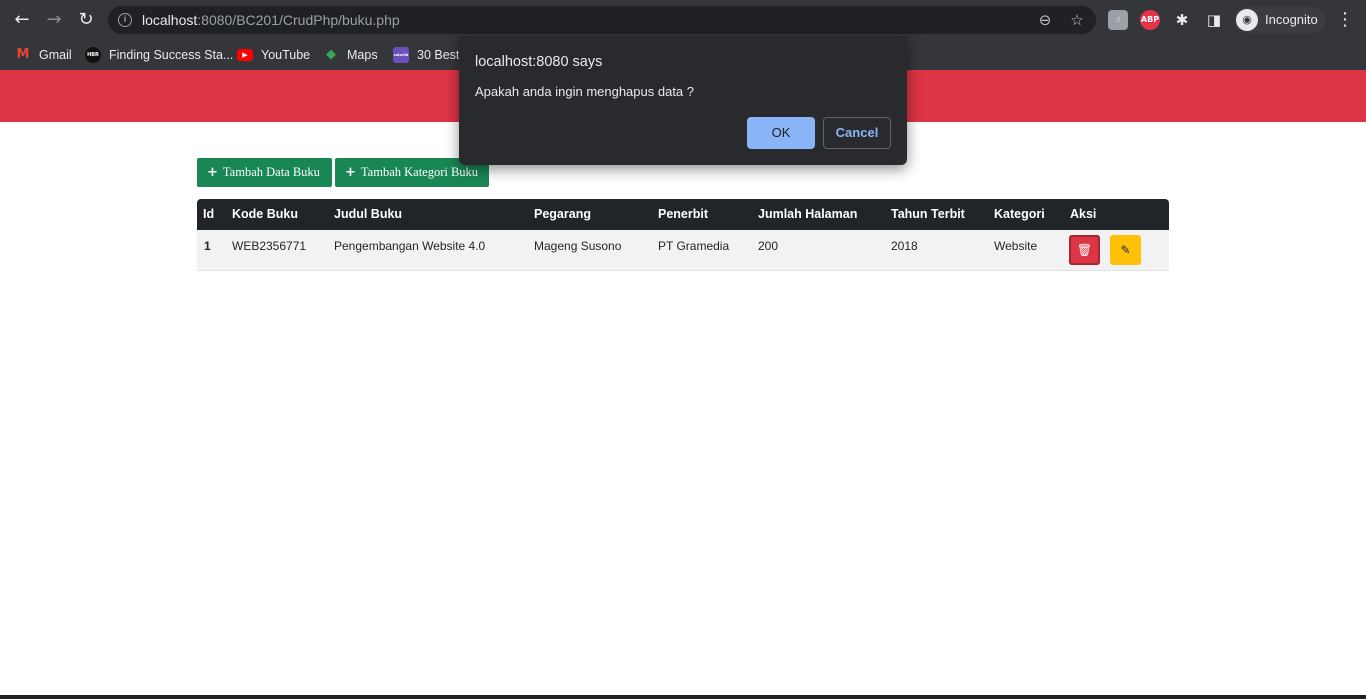 The height and width of the screenshot is (699, 1366). I want to click on url-path: :8080/BC201/CrudPhp/buku.php, so click(298, 20).